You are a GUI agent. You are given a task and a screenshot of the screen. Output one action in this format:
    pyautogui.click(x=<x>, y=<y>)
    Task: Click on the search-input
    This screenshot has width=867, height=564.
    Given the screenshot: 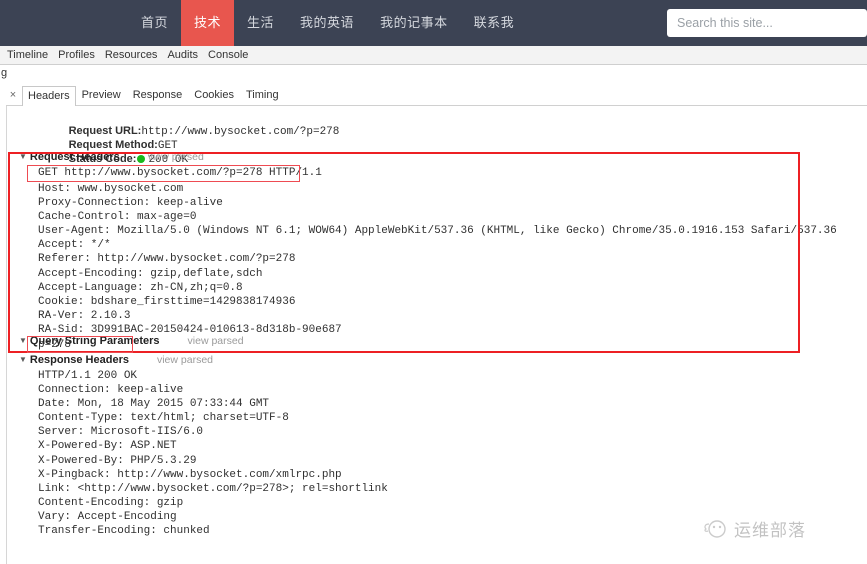 What is the action you would take?
    pyautogui.click(x=767, y=23)
    